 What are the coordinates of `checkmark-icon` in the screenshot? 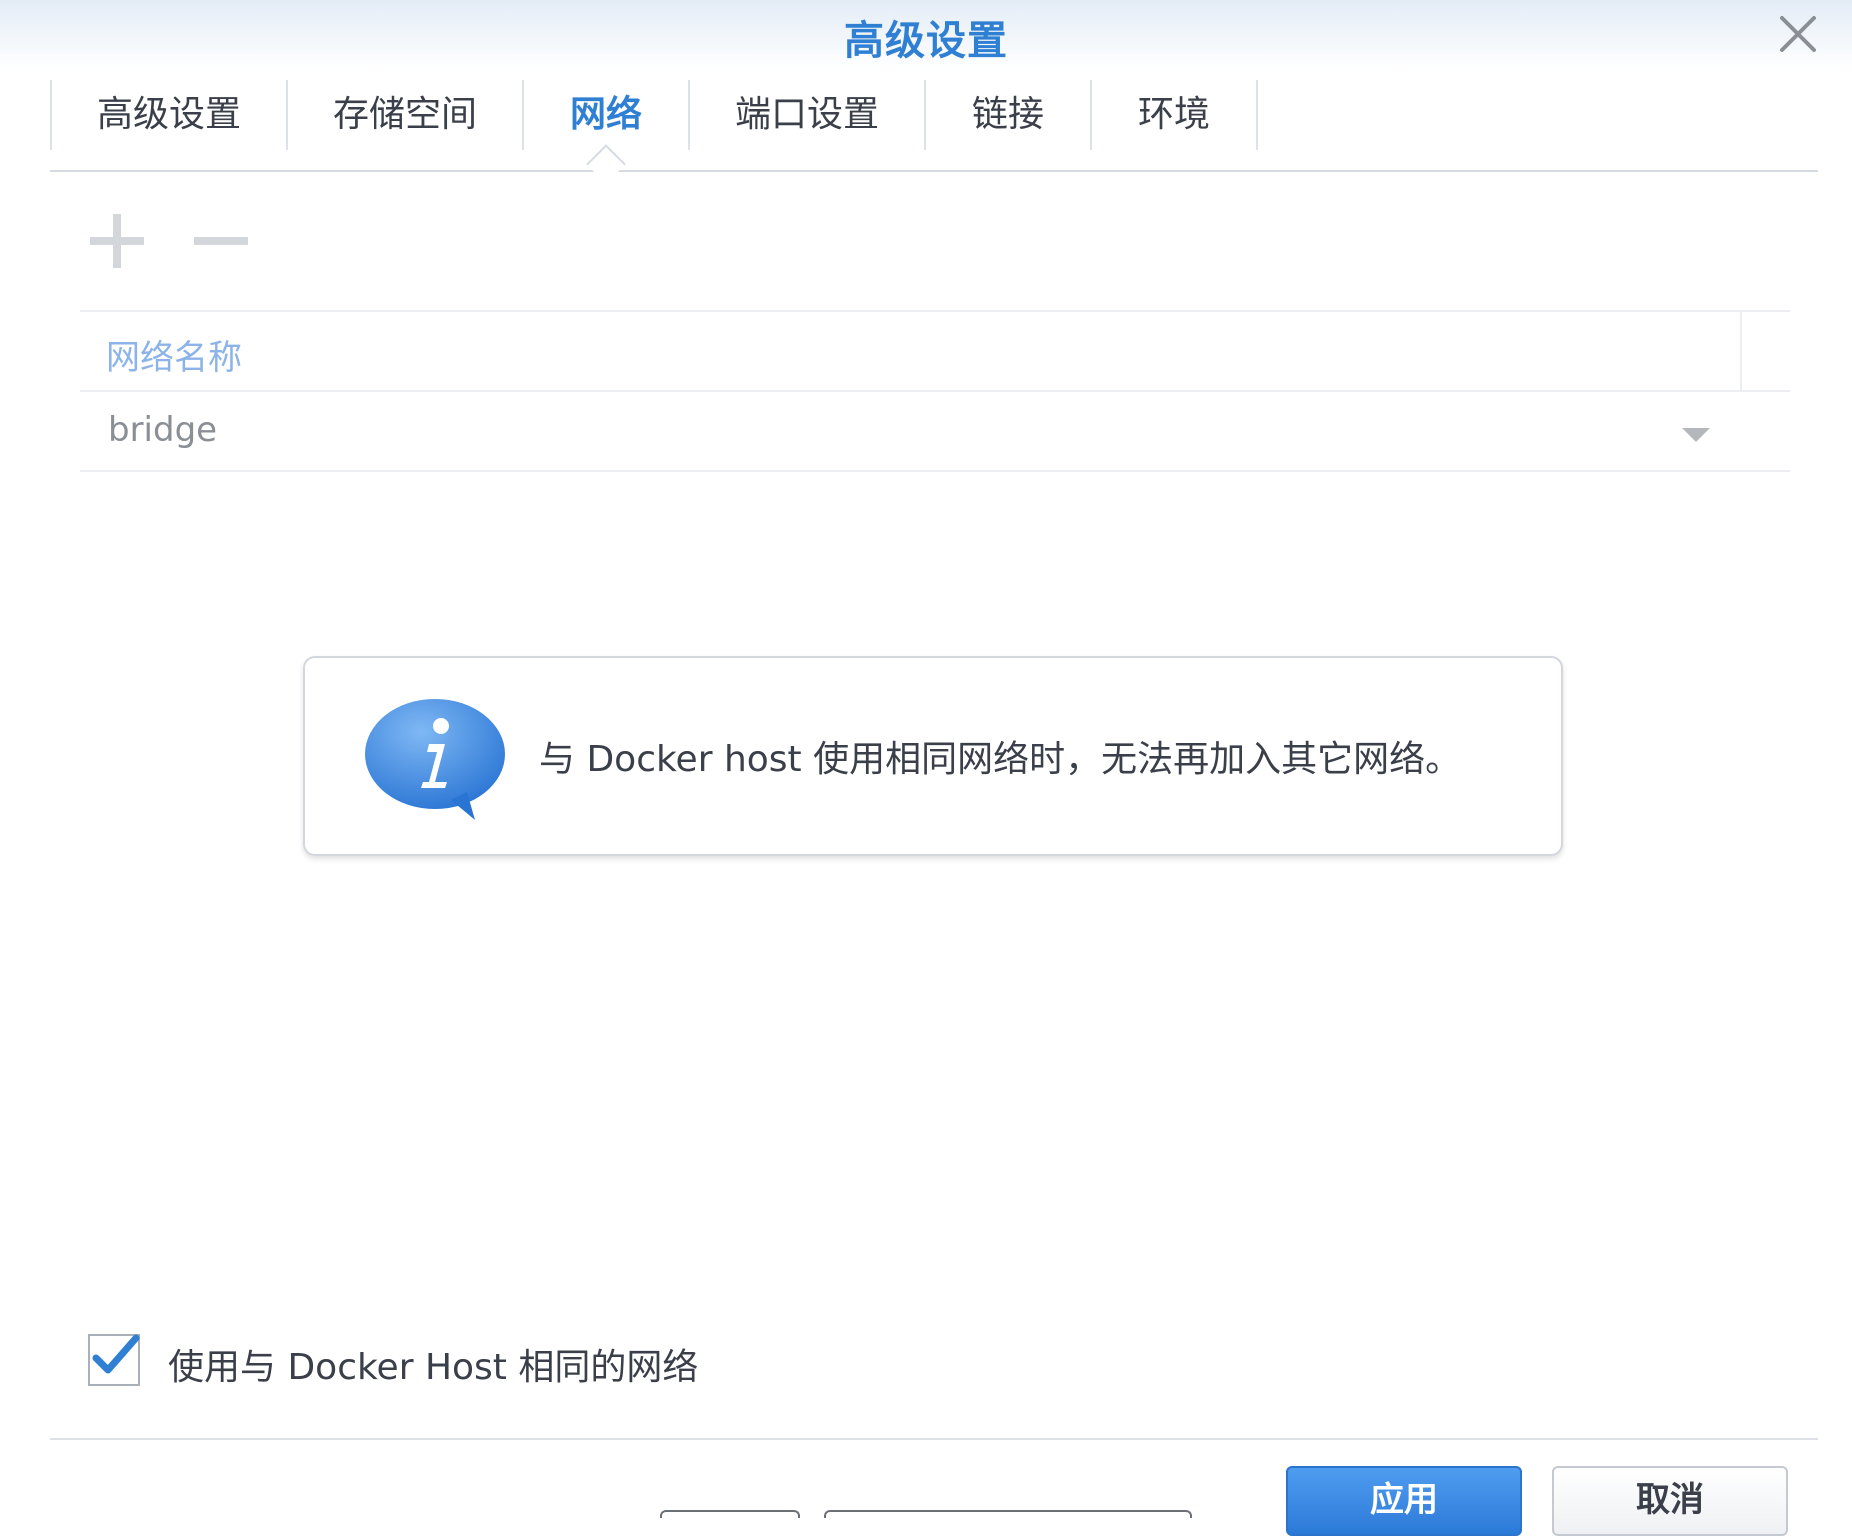 It's located at (116, 1354).